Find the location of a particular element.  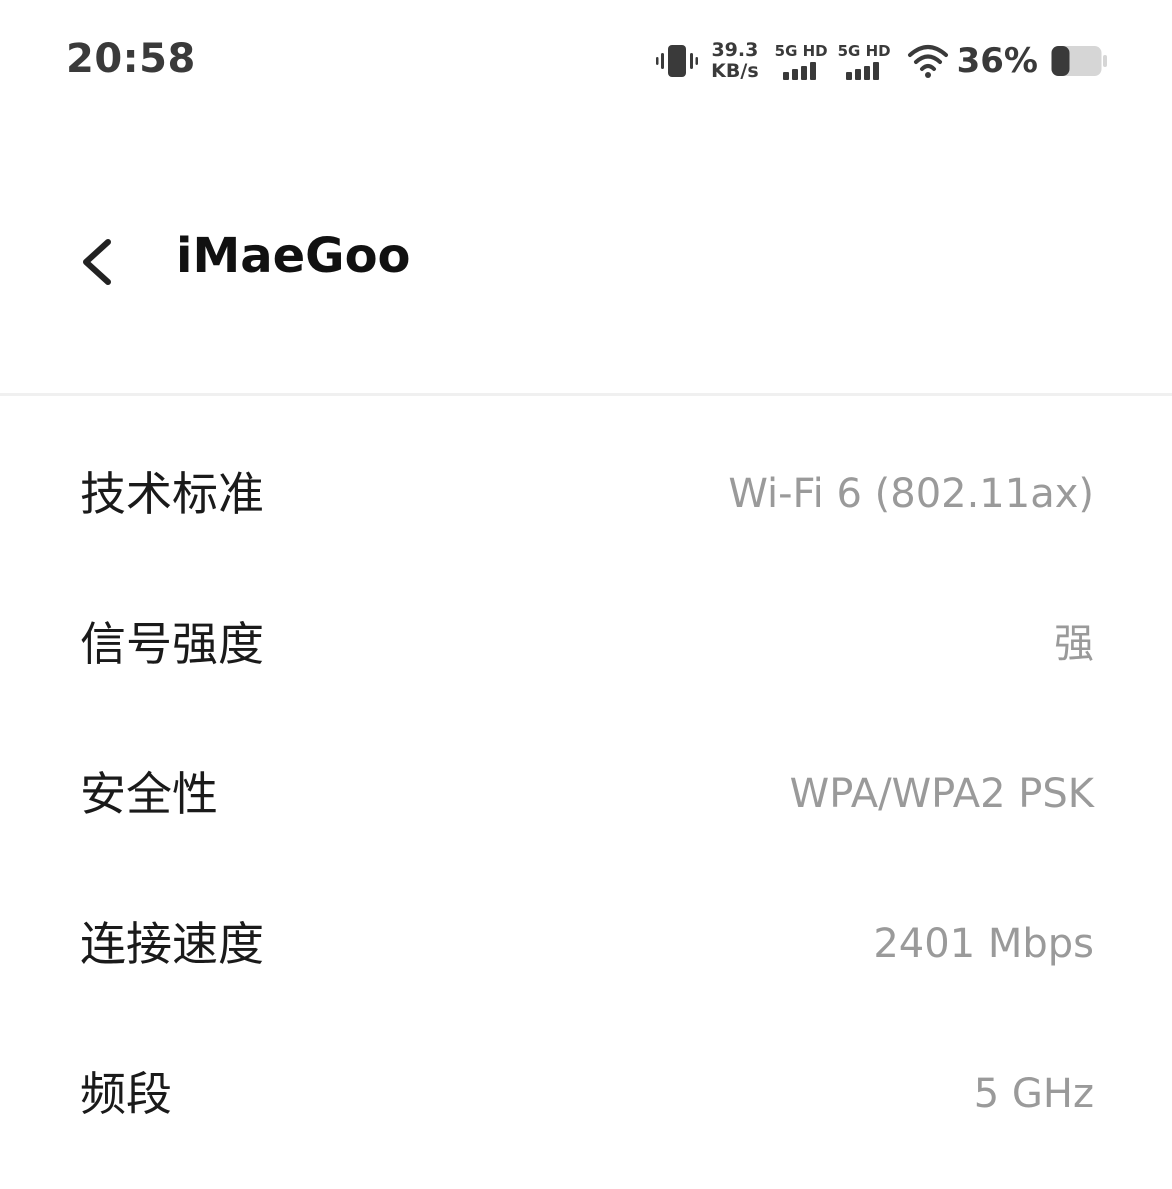

sim1-signal: 5G HD is located at coordinates (801, 61).